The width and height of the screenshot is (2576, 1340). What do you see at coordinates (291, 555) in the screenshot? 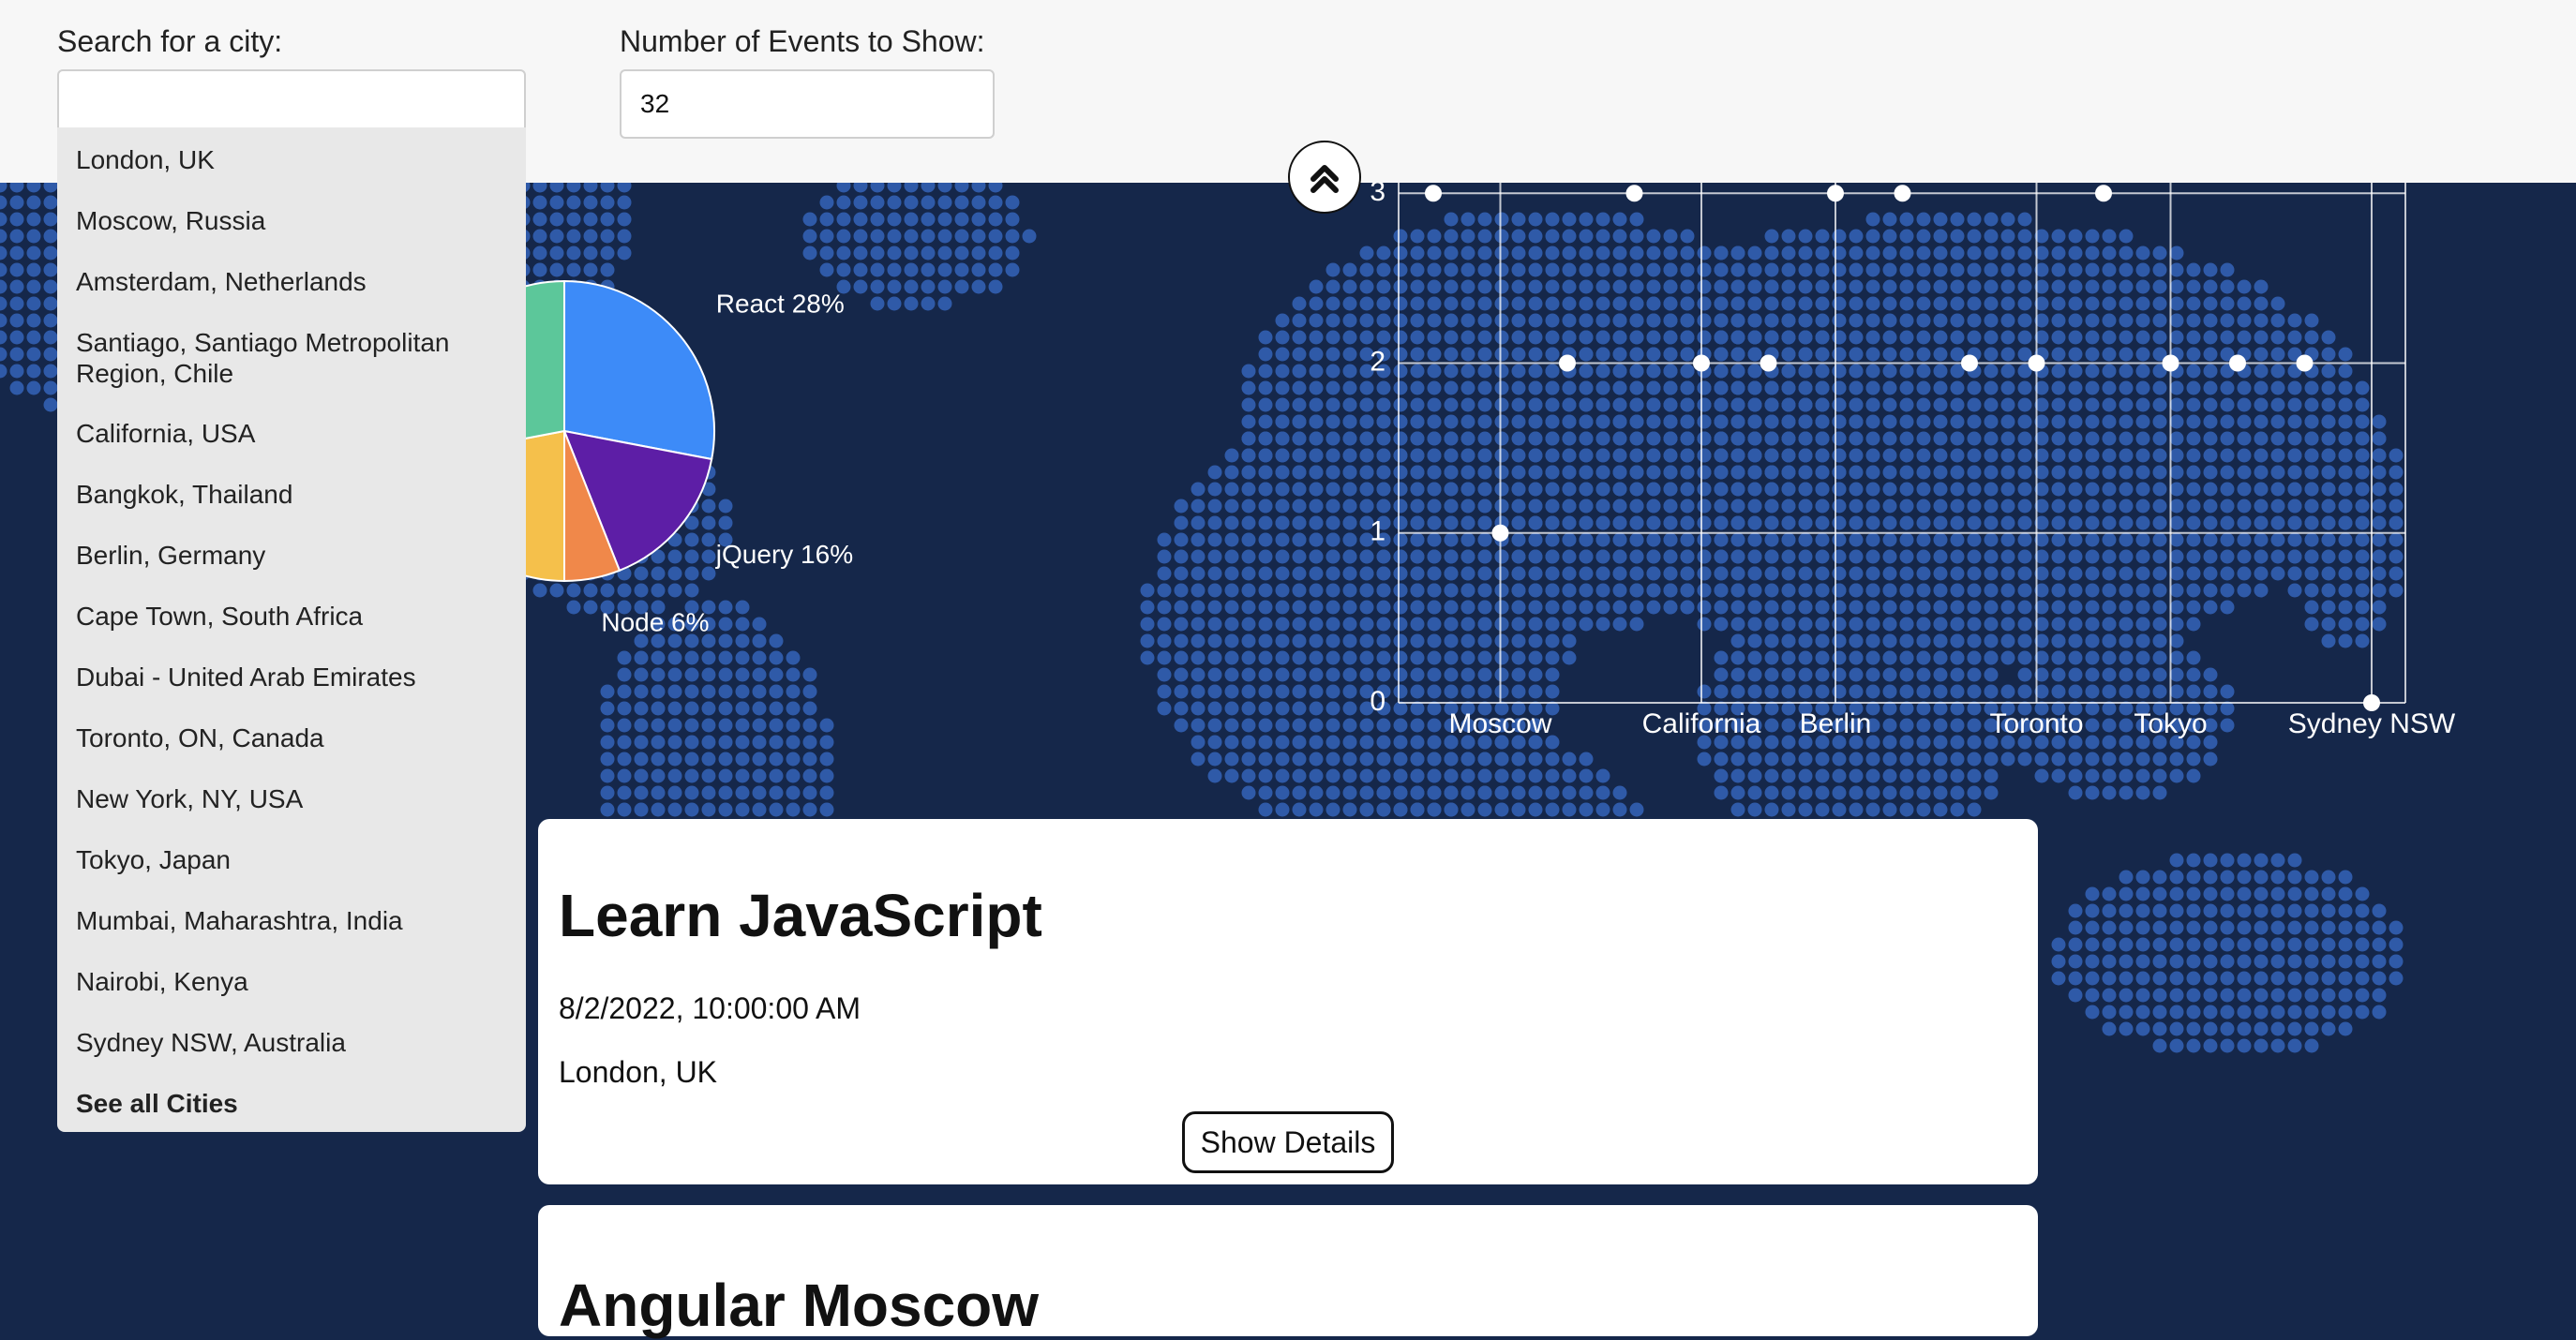
I see `suggestion-item: Berlin, Germany` at bounding box center [291, 555].